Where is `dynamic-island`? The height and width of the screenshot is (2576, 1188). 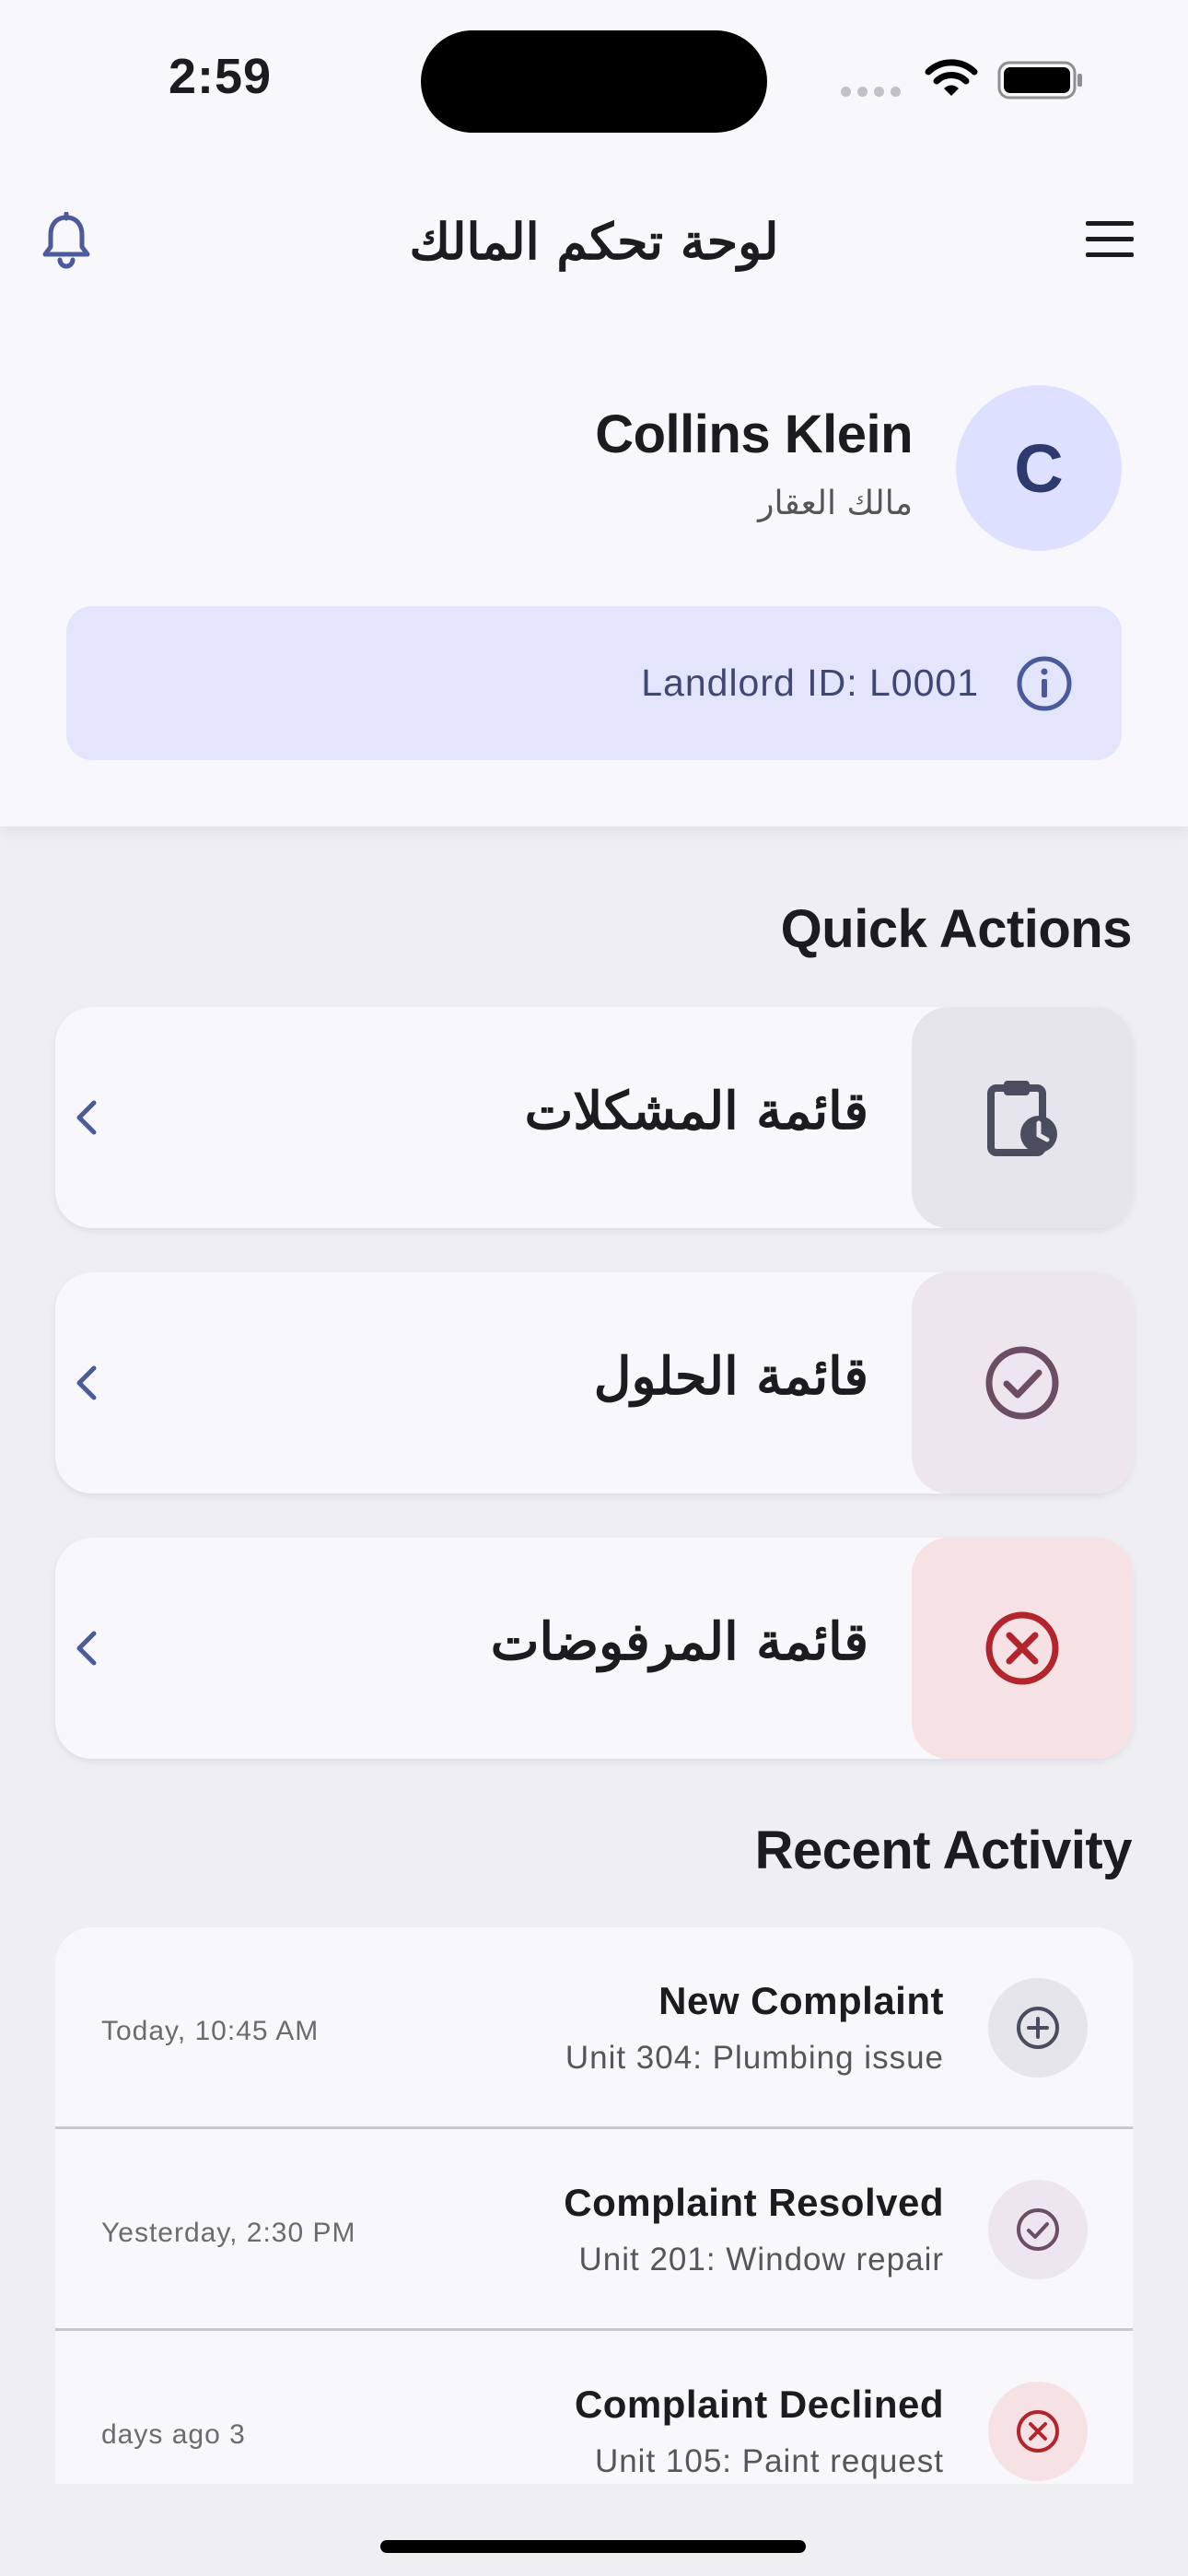 dynamic-island is located at coordinates (594, 81).